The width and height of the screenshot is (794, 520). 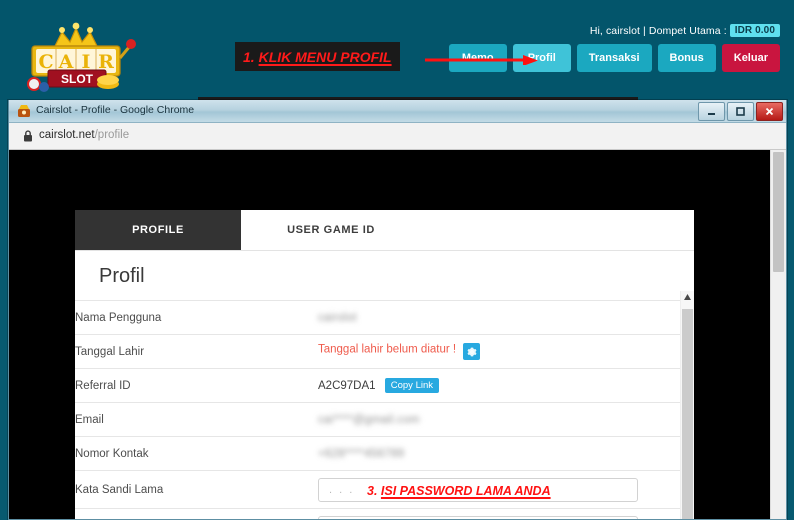 What do you see at coordinates (658, 31) in the screenshot?
I see `greeting-text: Hi, cairslot | Dompet Utama :` at bounding box center [658, 31].